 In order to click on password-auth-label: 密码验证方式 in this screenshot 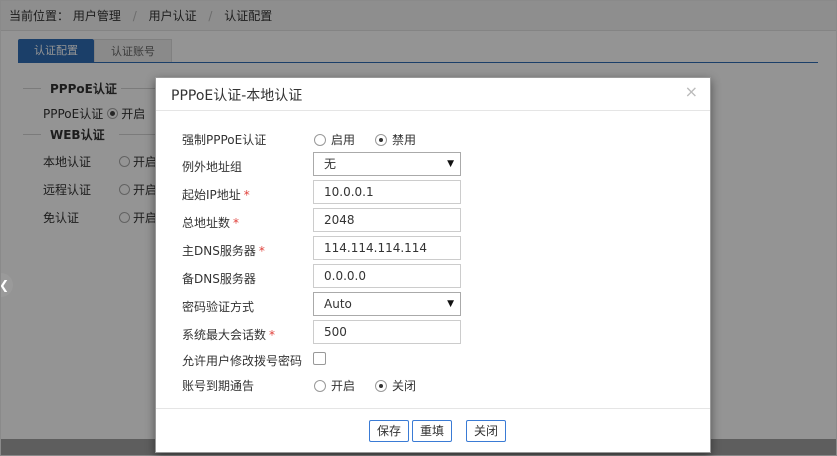, I will do `click(218, 307)`.